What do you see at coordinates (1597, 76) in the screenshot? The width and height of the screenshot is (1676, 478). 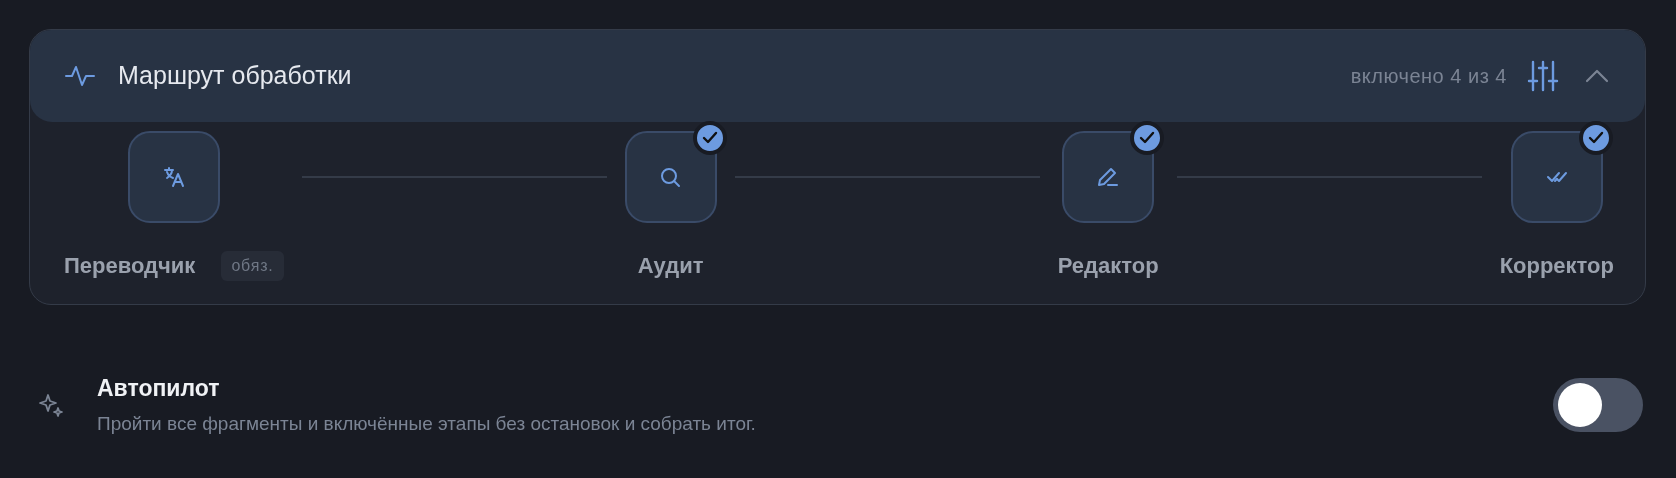 I see `chevron-icon` at bounding box center [1597, 76].